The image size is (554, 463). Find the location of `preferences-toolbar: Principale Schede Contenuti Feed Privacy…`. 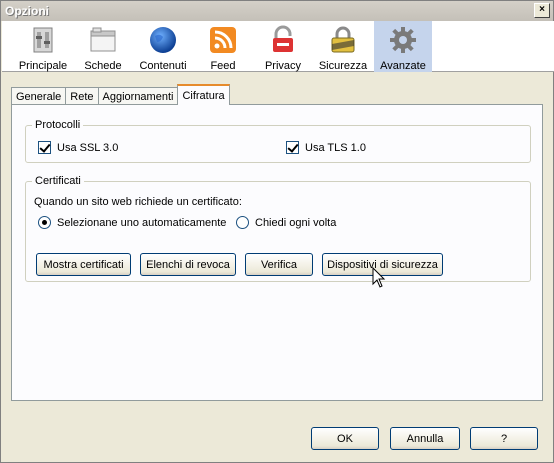

preferences-toolbar: Principale Schede Contenuti Feed Privacy… is located at coordinates (278, 46).